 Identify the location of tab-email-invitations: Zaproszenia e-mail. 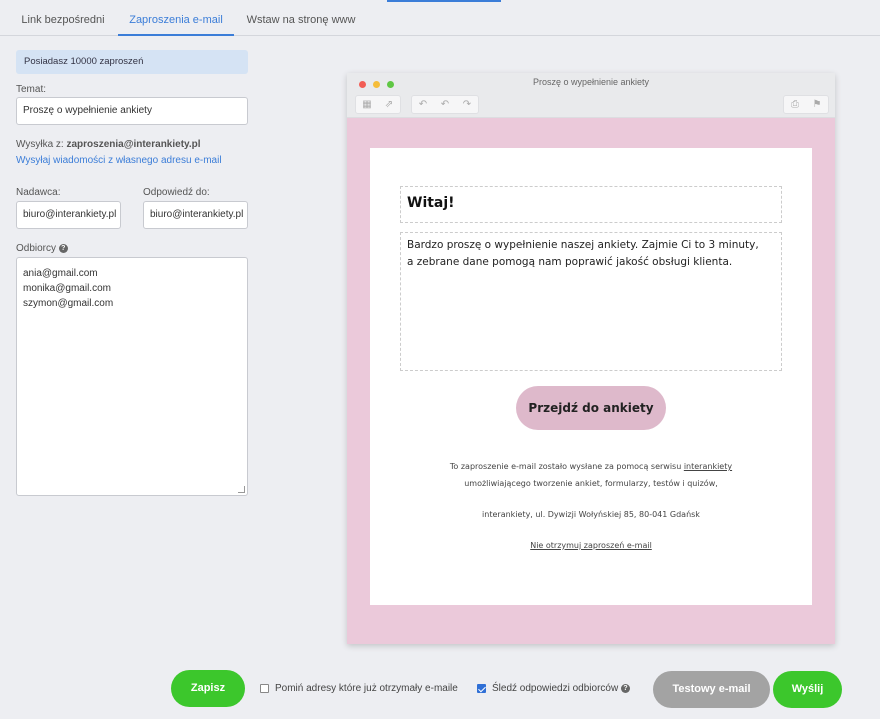
(176, 18).